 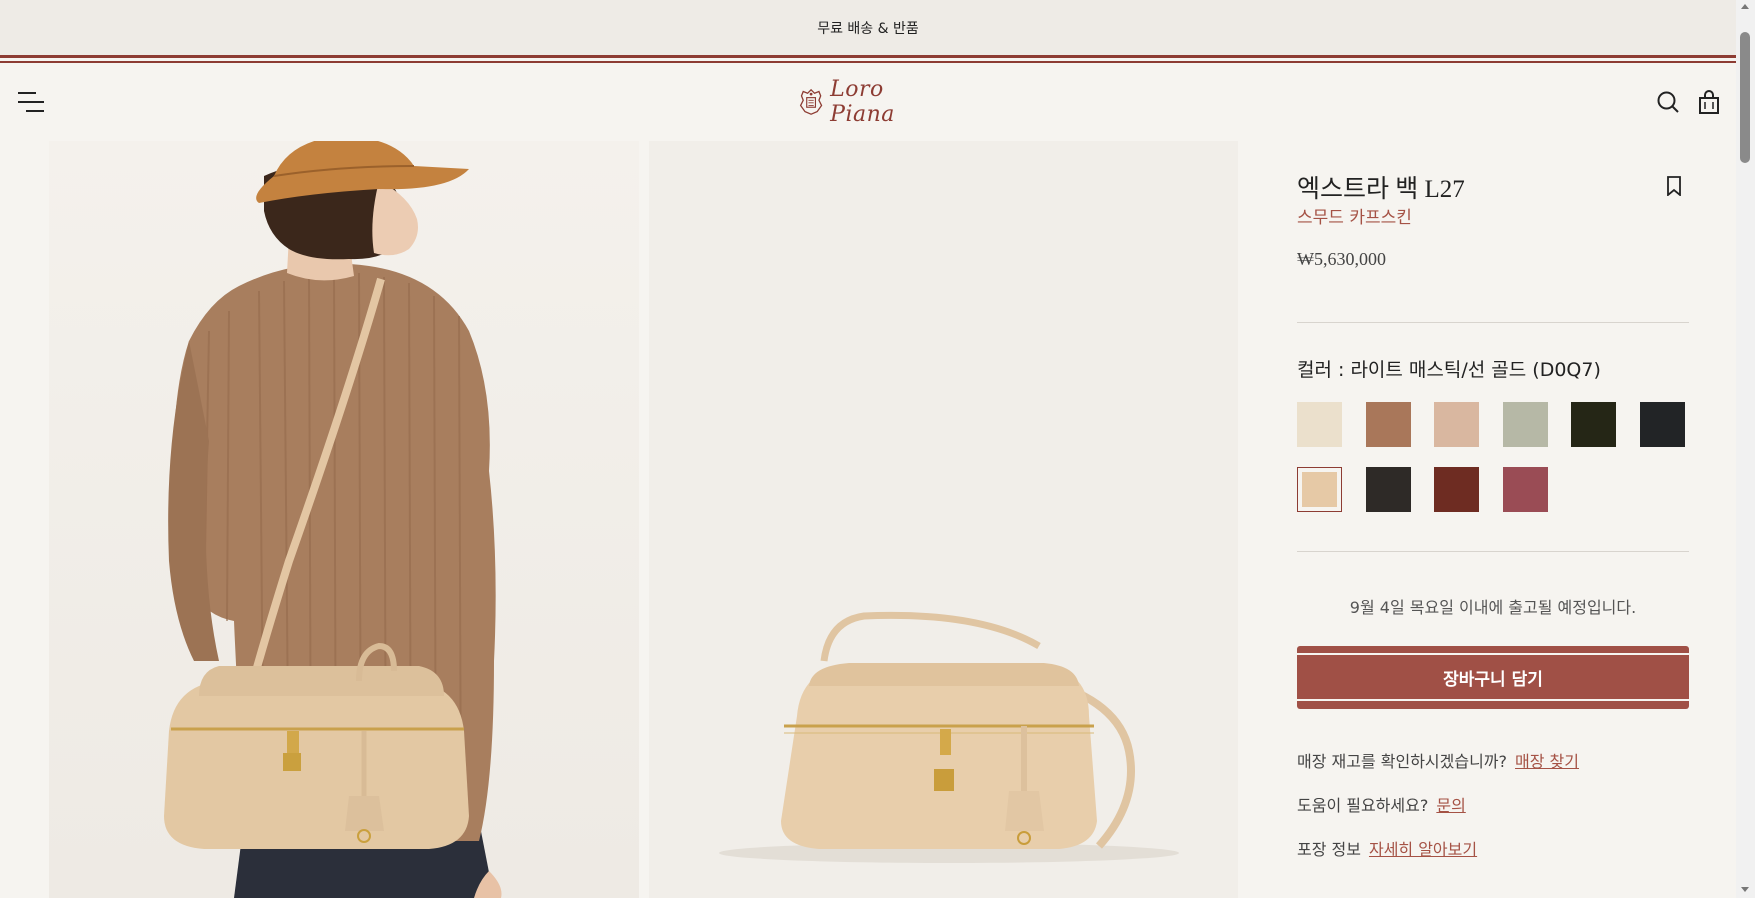 What do you see at coordinates (1329, 849) in the screenshot?
I see `packaging-label: 포장 정보` at bounding box center [1329, 849].